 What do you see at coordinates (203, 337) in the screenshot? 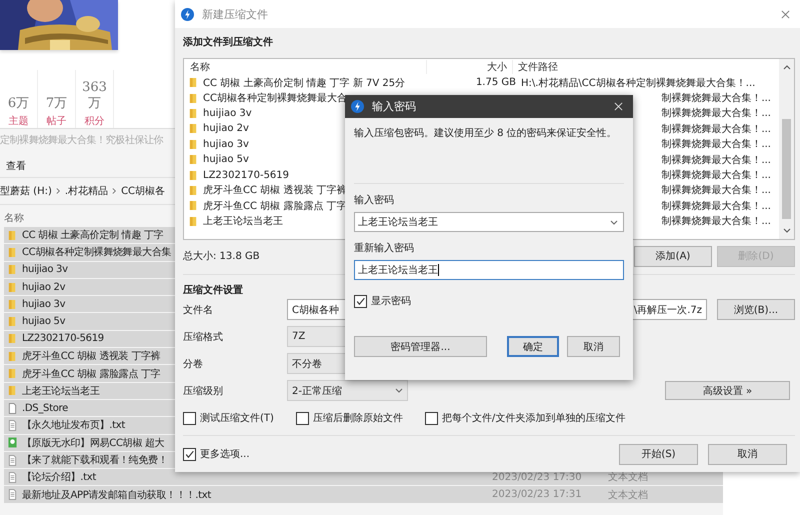
I see `field-label: 压缩格式` at bounding box center [203, 337].